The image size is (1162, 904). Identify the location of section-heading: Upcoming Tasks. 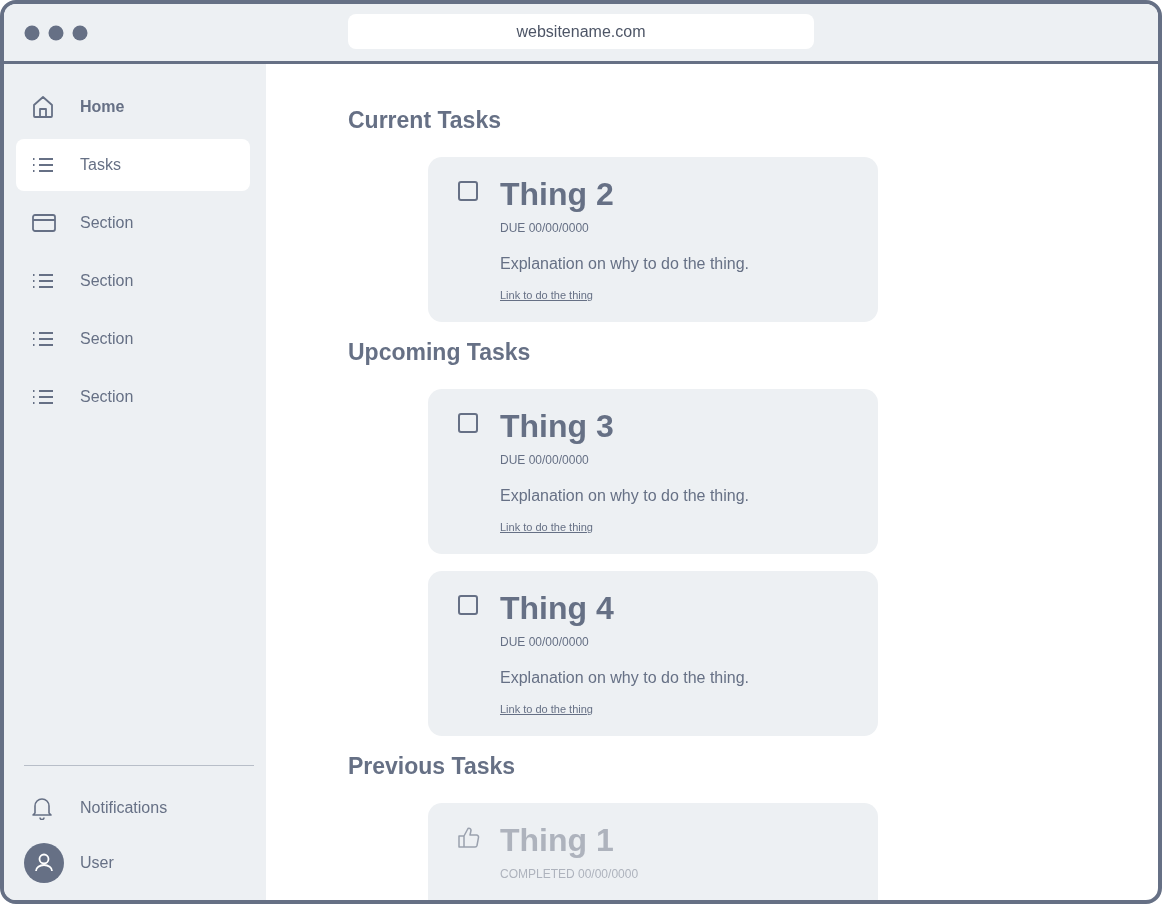
(440, 352).